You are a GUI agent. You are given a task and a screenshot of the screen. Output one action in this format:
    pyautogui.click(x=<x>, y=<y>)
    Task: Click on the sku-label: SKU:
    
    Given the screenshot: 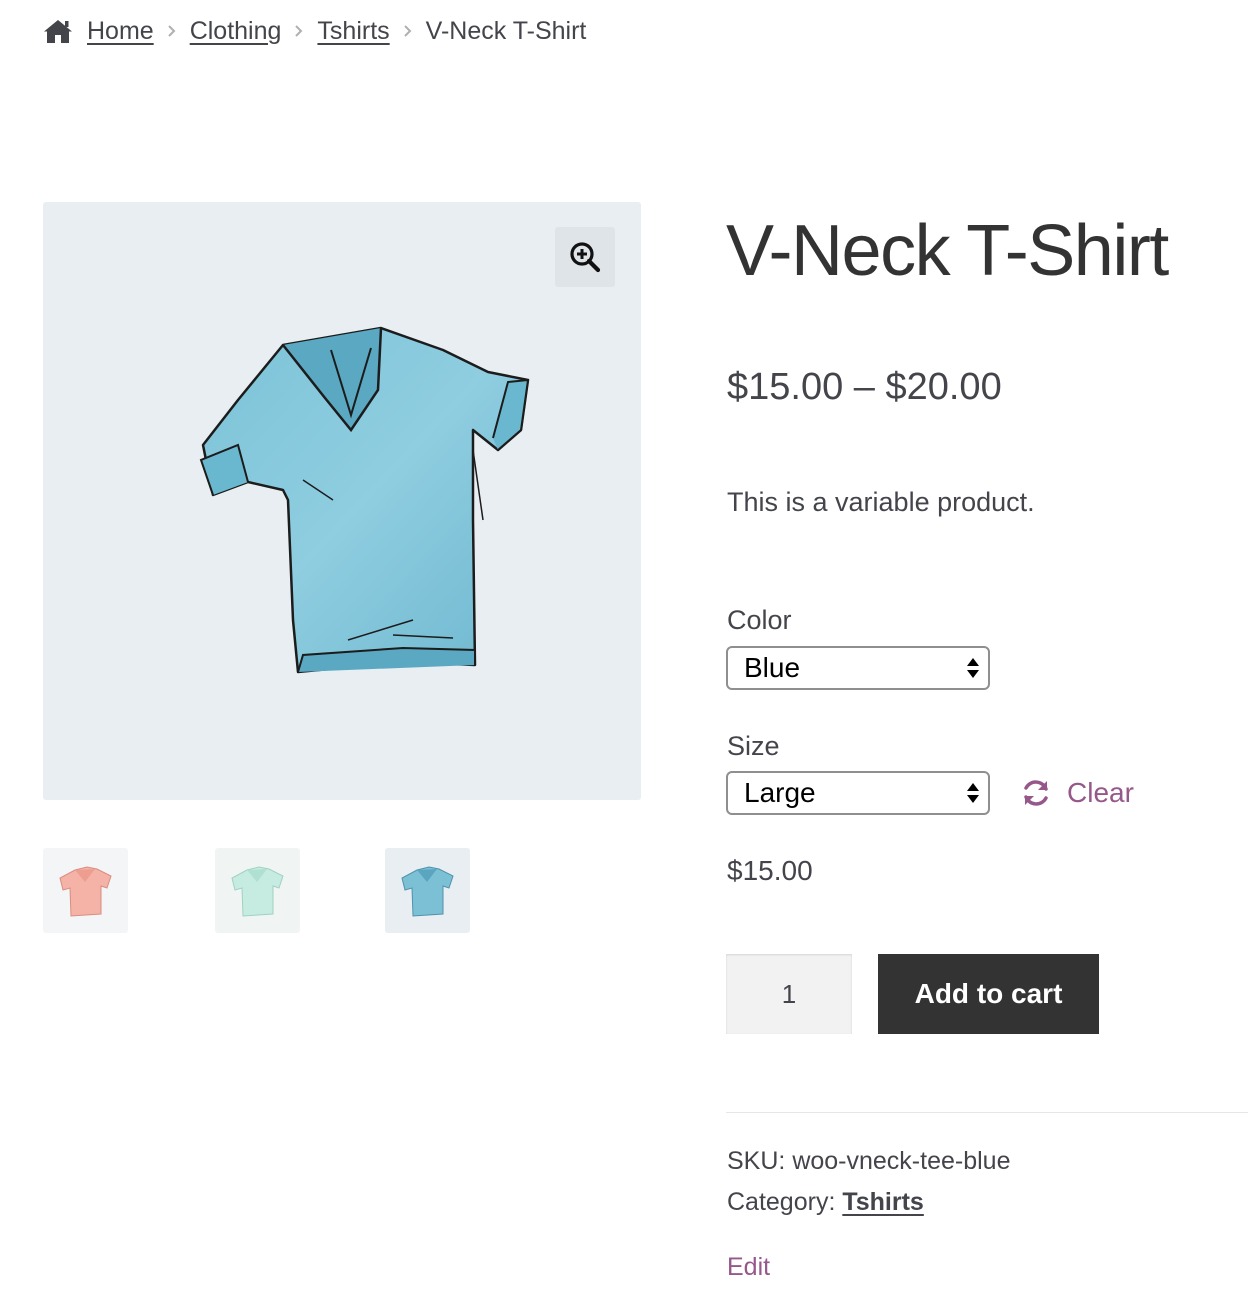 What is the action you would take?
    pyautogui.click(x=756, y=1161)
    